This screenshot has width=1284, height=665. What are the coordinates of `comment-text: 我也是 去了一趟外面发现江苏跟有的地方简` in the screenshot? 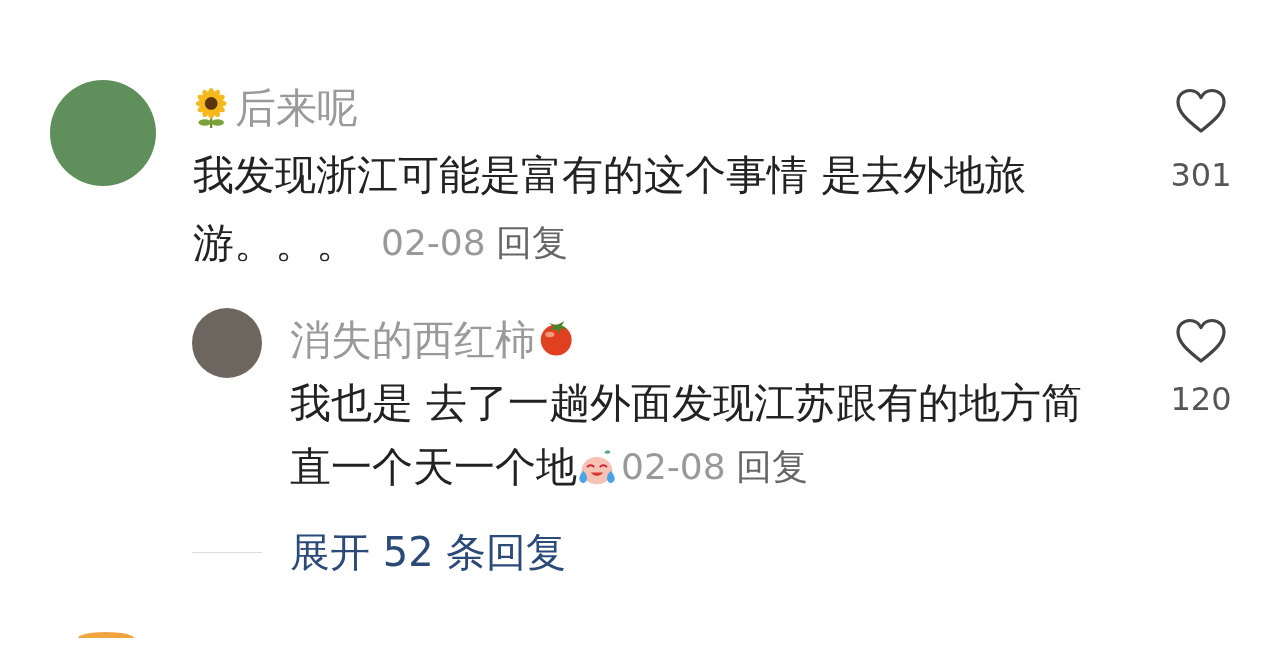 It's located at (686, 403).